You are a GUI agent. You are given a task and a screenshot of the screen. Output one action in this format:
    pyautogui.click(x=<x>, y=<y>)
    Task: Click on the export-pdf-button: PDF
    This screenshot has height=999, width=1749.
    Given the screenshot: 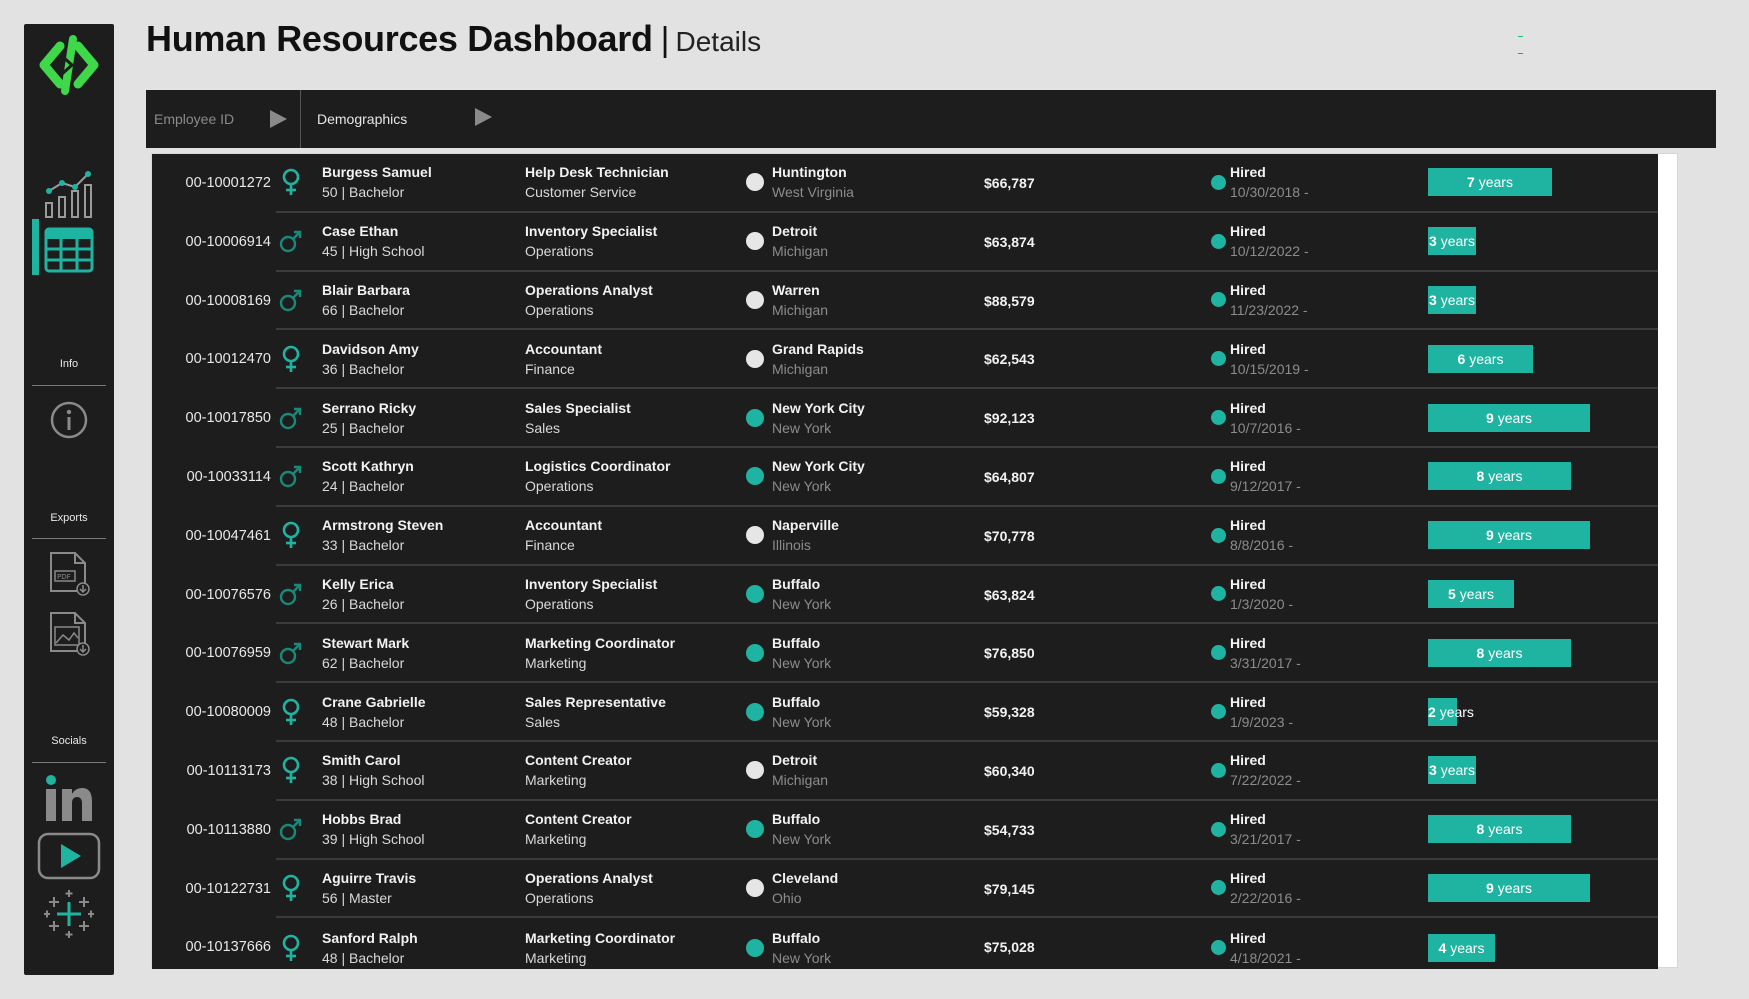 What is the action you would take?
    pyautogui.click(x=69, y=574)
    